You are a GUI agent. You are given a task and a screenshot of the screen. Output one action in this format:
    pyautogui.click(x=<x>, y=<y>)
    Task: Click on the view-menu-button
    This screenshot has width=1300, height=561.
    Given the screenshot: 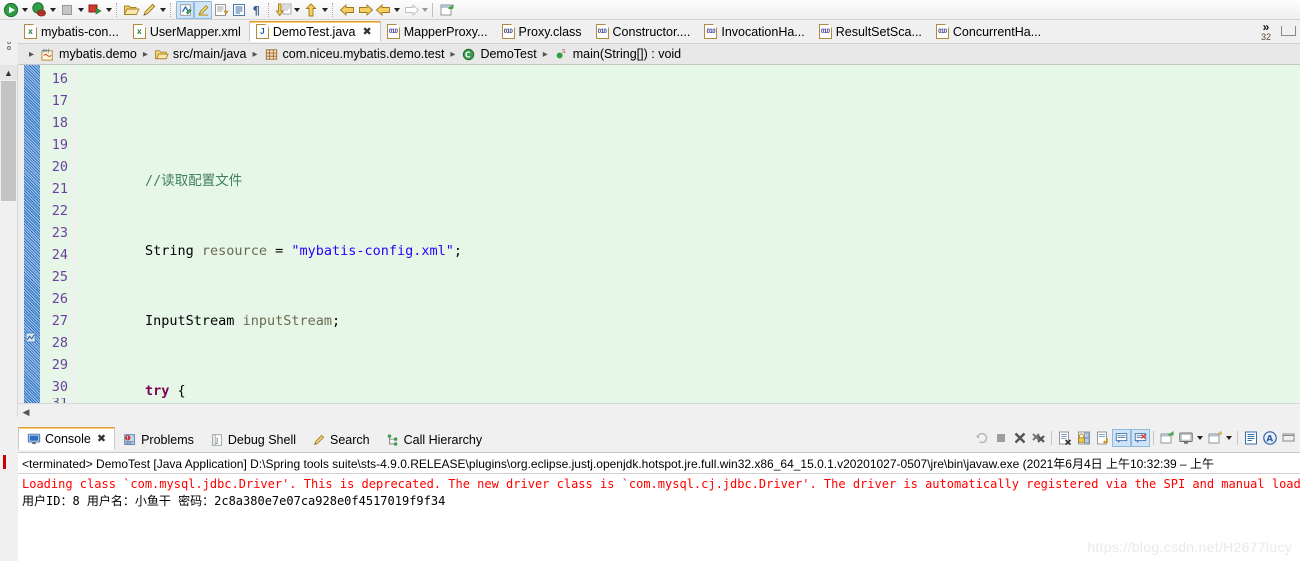 What is the action you would take?
    pyautogui.click(x=1250, y=438)
    